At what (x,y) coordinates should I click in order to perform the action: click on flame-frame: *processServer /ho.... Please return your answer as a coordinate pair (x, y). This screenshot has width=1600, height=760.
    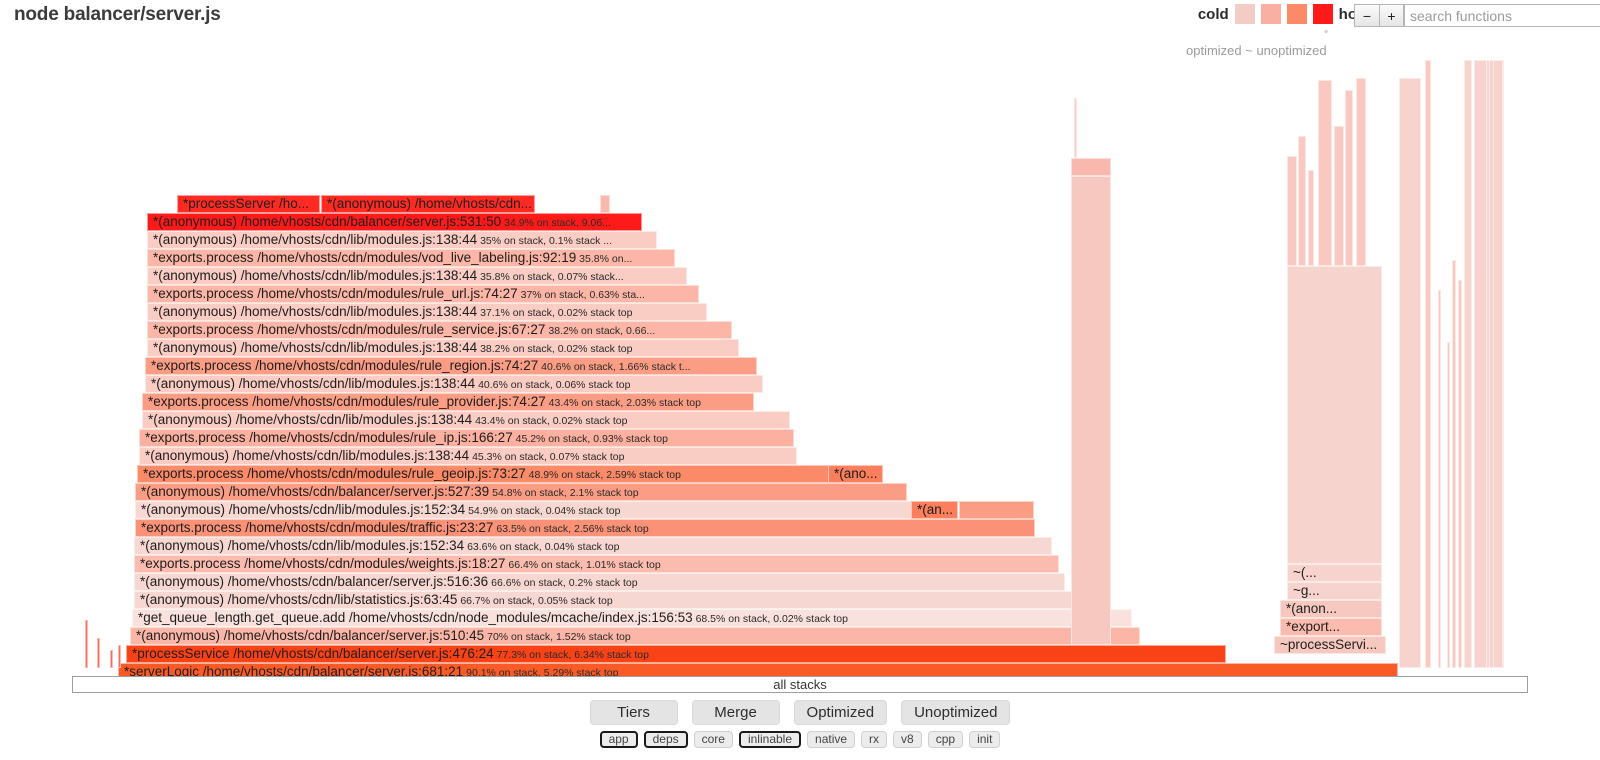
    Looking at the image, I should click on (248, 204).